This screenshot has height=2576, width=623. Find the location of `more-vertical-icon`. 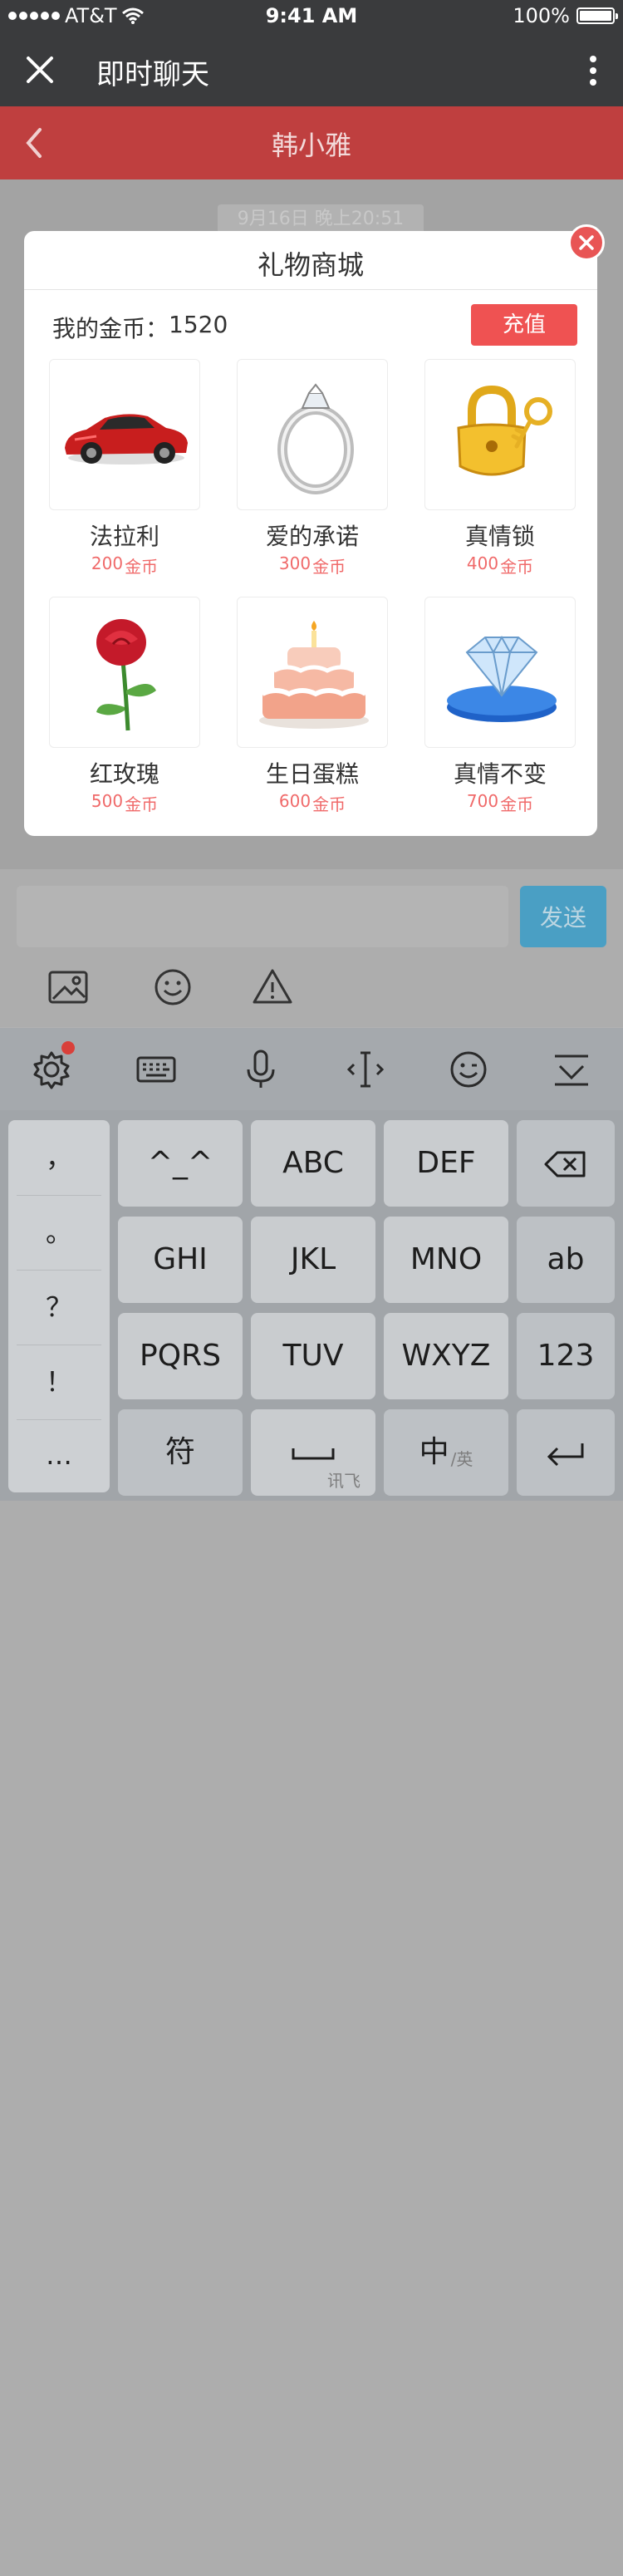

more-vertical-icon is located at coordinates (593, 71).